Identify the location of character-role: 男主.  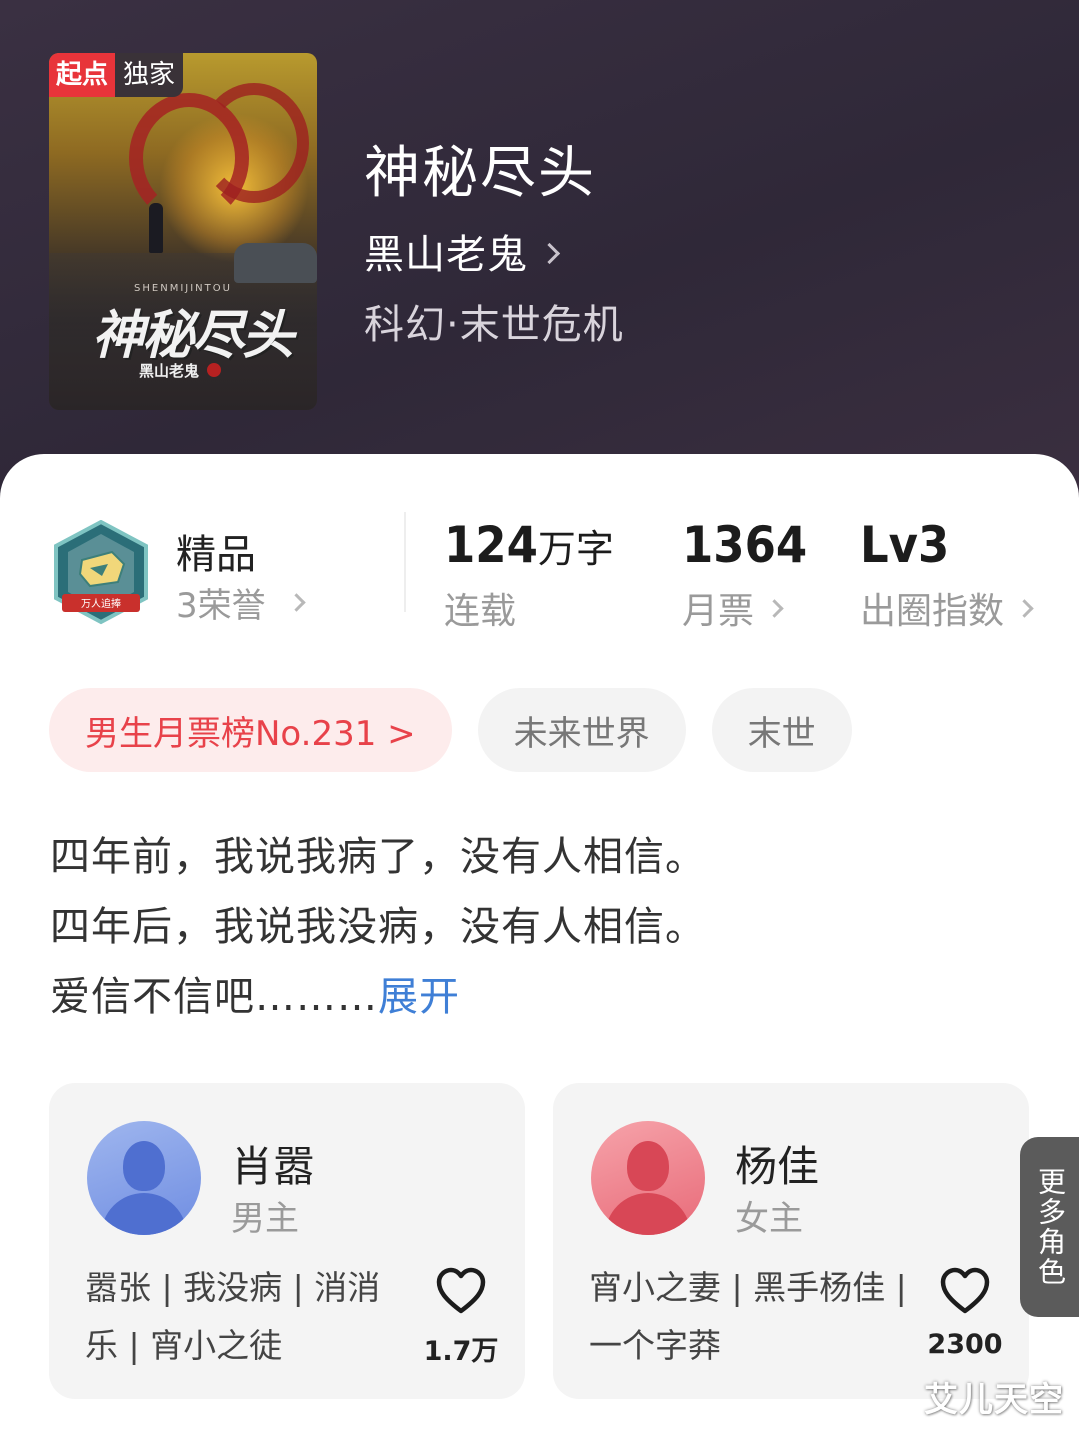
(265, 1219).